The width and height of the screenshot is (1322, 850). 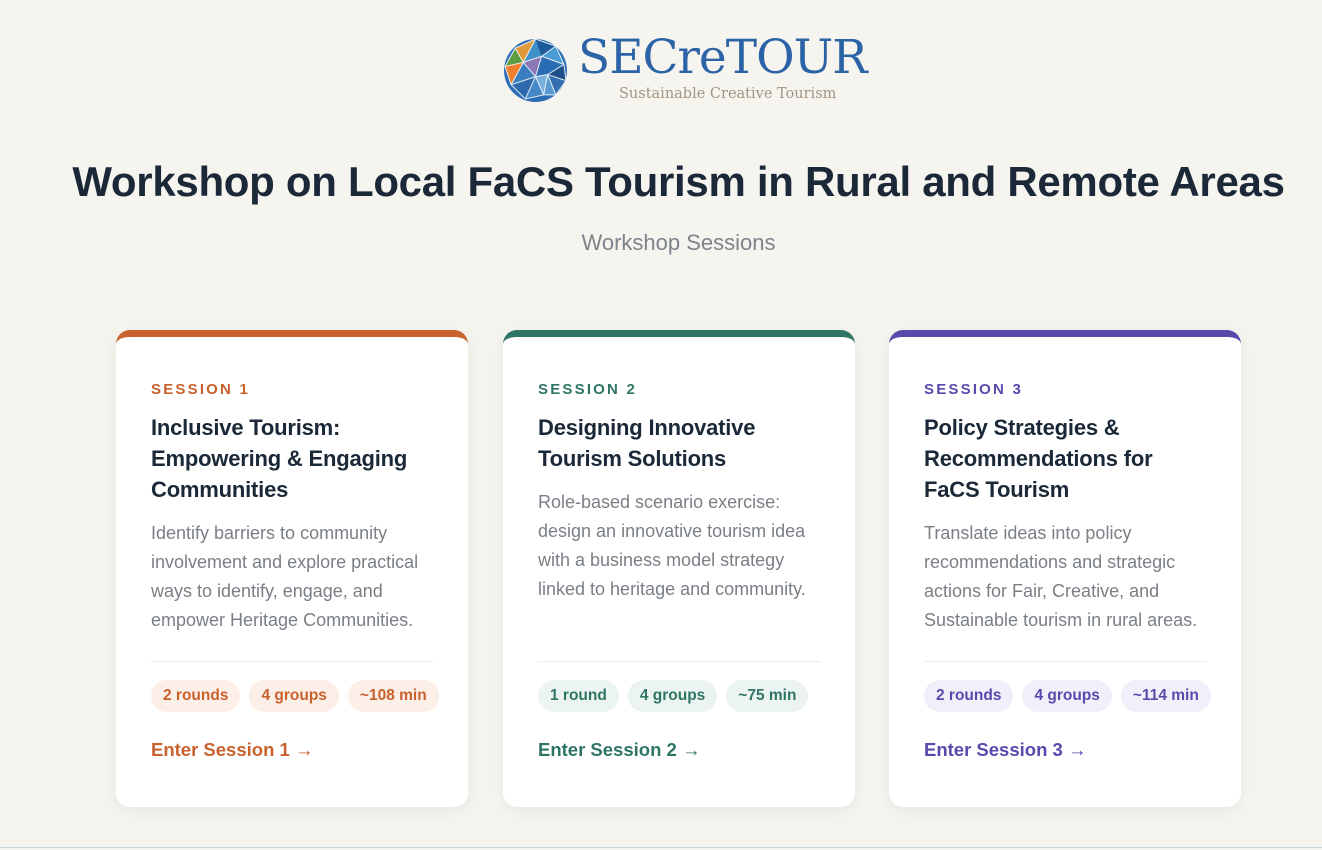 I want to click on session-label: SESSION 2, so click(x=587, y=389).